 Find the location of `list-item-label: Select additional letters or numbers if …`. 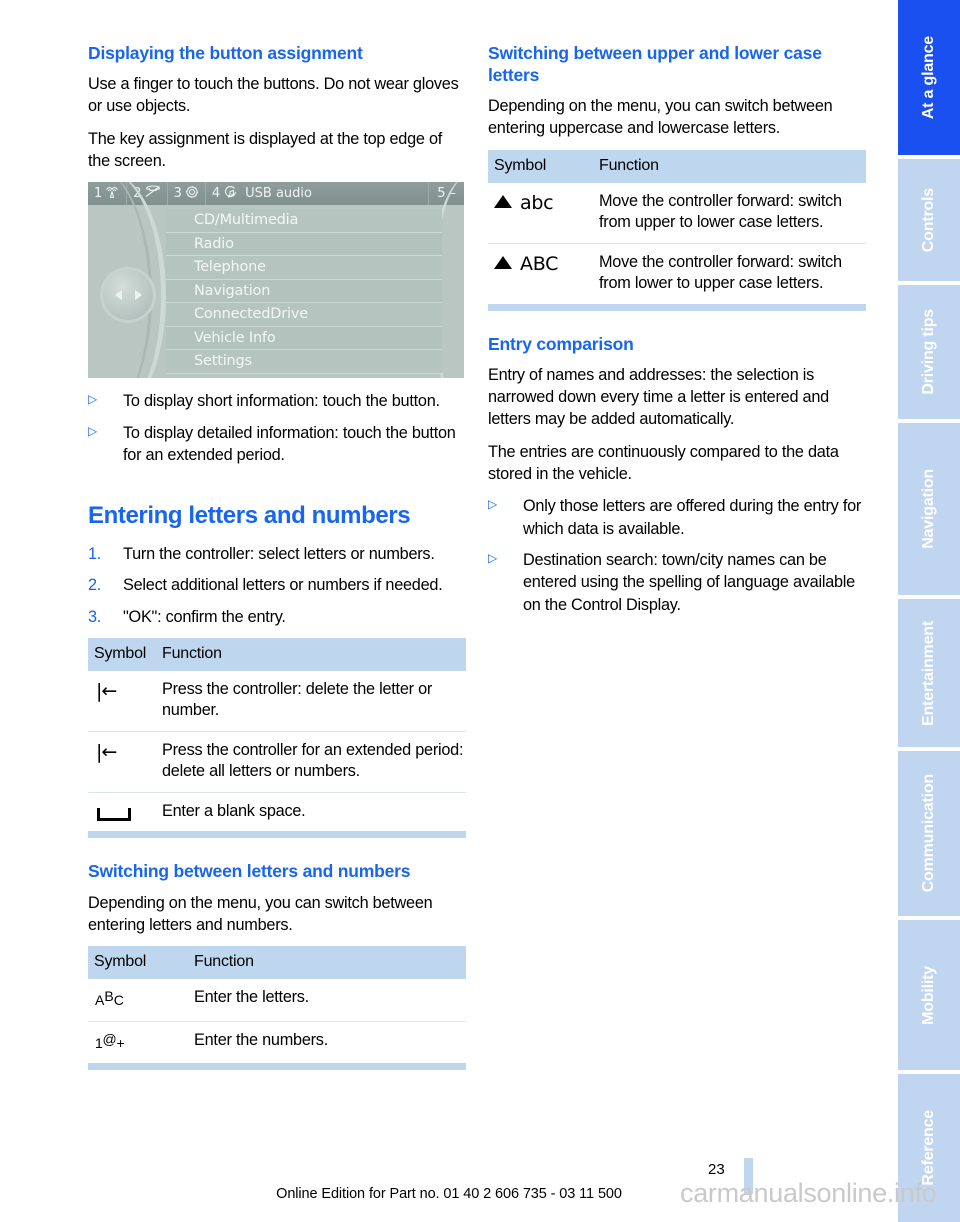

list-item-label: Select additional letters or numbers if … is located at coordinates (283, 585).